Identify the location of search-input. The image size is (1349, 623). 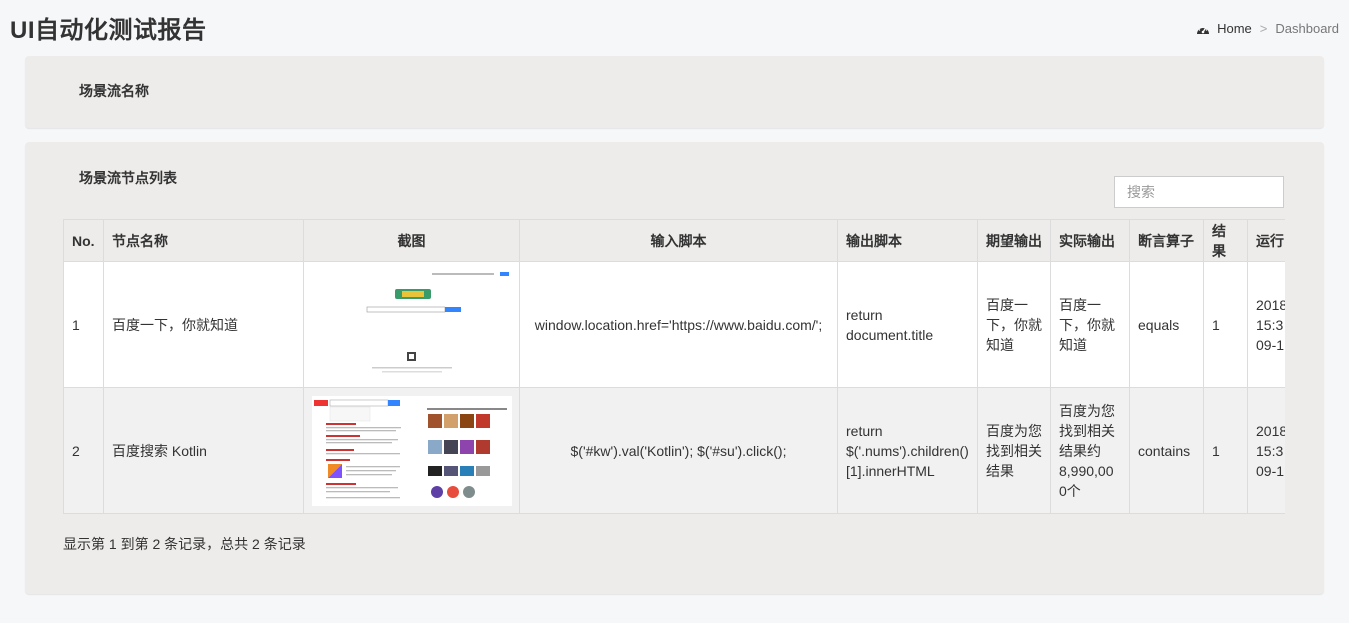
(1199, 192).